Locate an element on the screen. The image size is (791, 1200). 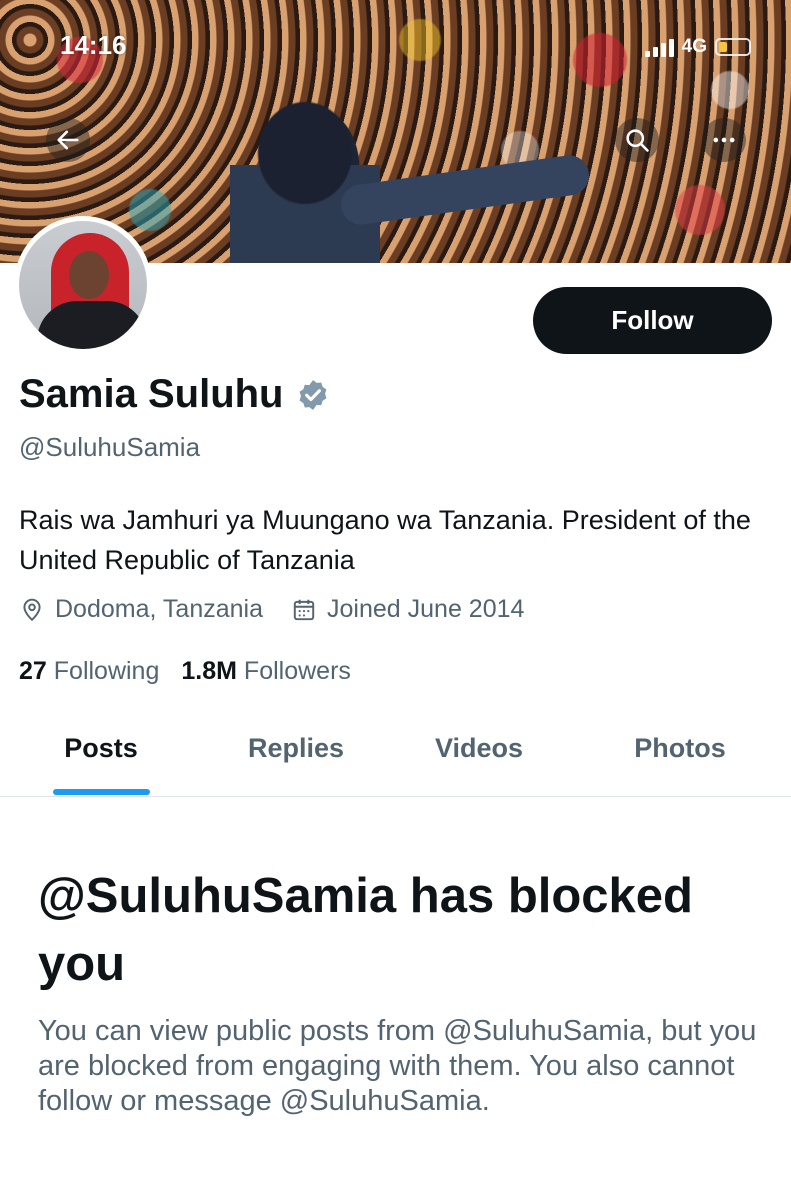
more-icon is located at coordinates (724, 140).